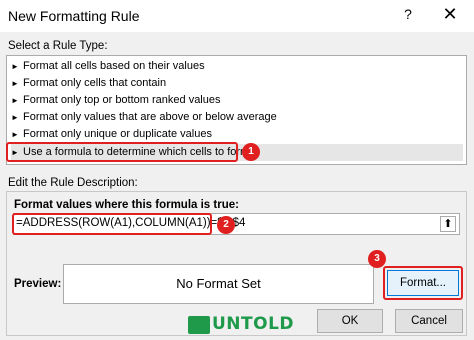 This screenshot has width=474, height=340. Describe the element at coordinates (237, 66) in the screenshot. I see `rule-item-all-cells: ► Format all cells based on their values` at that location.